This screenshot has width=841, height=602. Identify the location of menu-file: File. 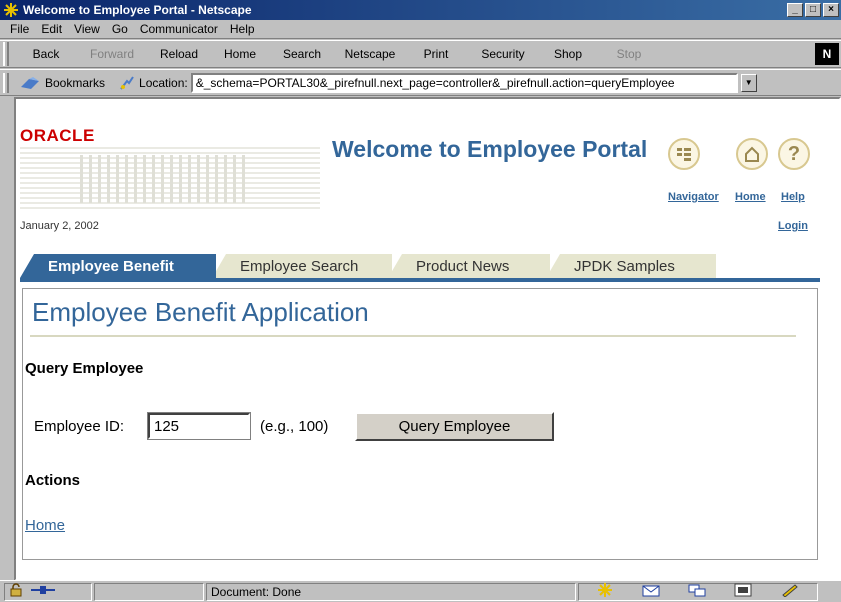
(19, 29).